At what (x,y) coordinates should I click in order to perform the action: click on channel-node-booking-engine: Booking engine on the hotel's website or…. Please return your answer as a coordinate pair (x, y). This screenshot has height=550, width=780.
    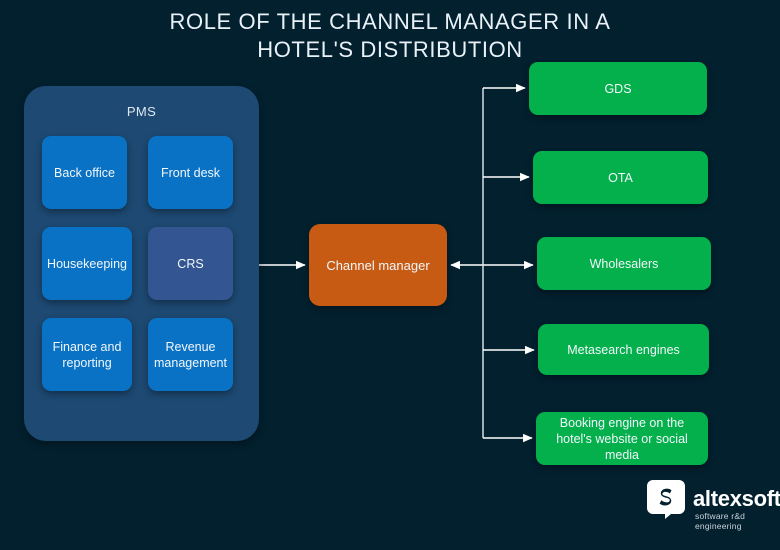
    Looking at the image, I should click on (622, 438).